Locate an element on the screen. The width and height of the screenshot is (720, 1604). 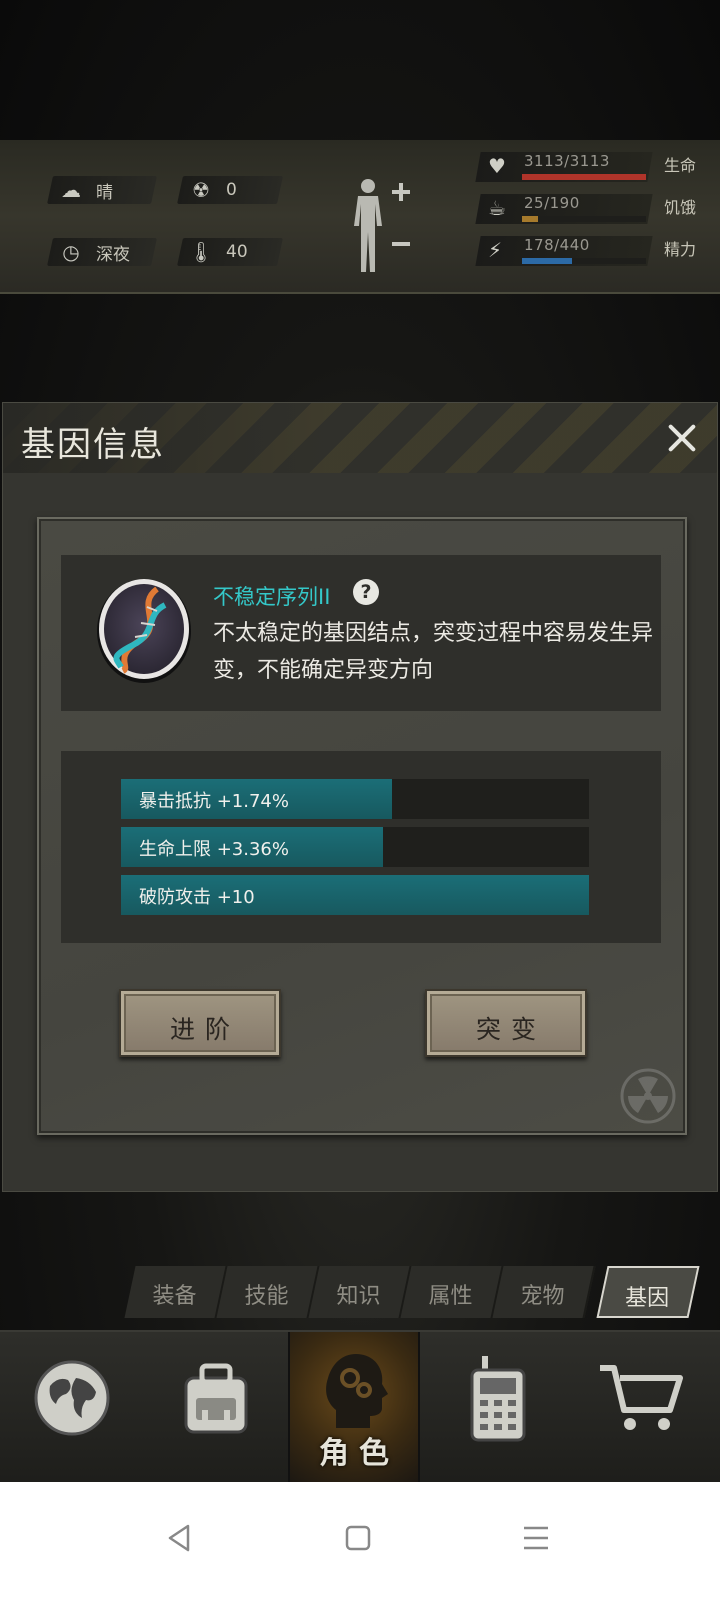
bonus-bar: 生命上限 +3.36% is located at coordinates (355, 847).